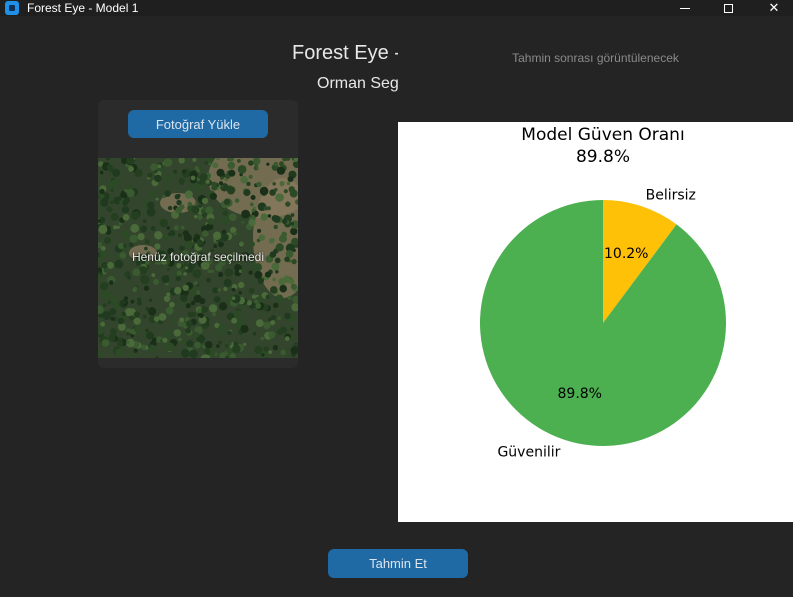 This screenshot has width=793, height=597. What do you see at coordinates (198, 124) in the screenshot?
I see `upload-photo-button: Fotoğraf Yükle` at bounding box center [198, 124].